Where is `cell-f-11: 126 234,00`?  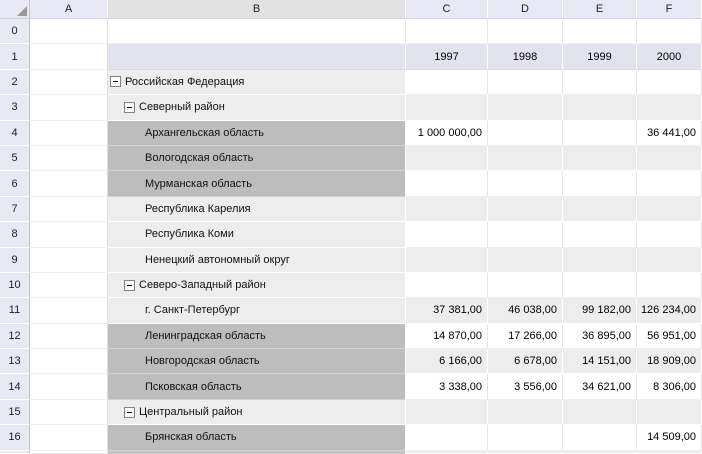 cell-f-11: 126 234,00 is located at coordinates (669, 311).